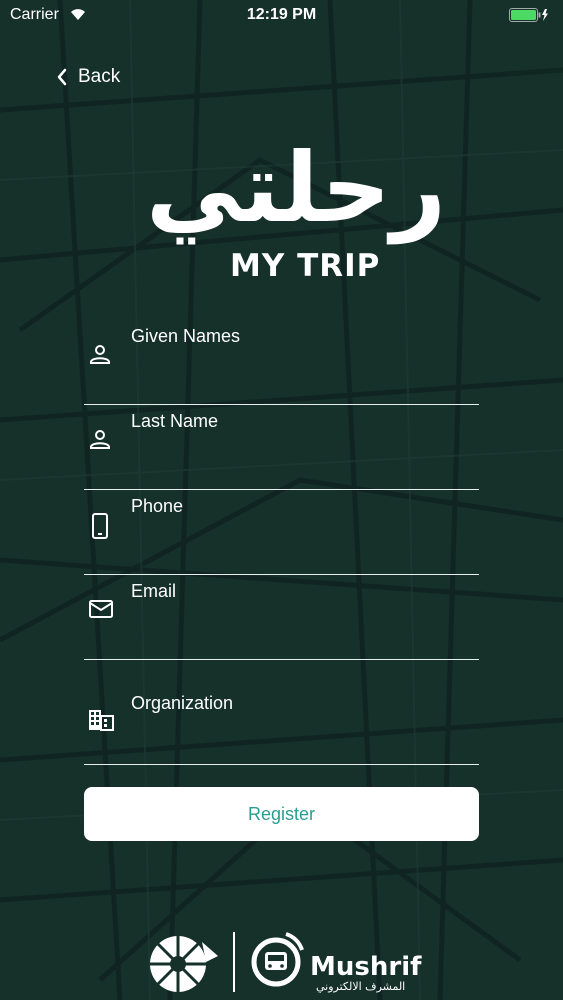 The height and width of the screenshot is (1000, 563). What do you see at coordinates (528, 15) in the screenshot?
I see `battery-icon` at bounding box center [528, 15].